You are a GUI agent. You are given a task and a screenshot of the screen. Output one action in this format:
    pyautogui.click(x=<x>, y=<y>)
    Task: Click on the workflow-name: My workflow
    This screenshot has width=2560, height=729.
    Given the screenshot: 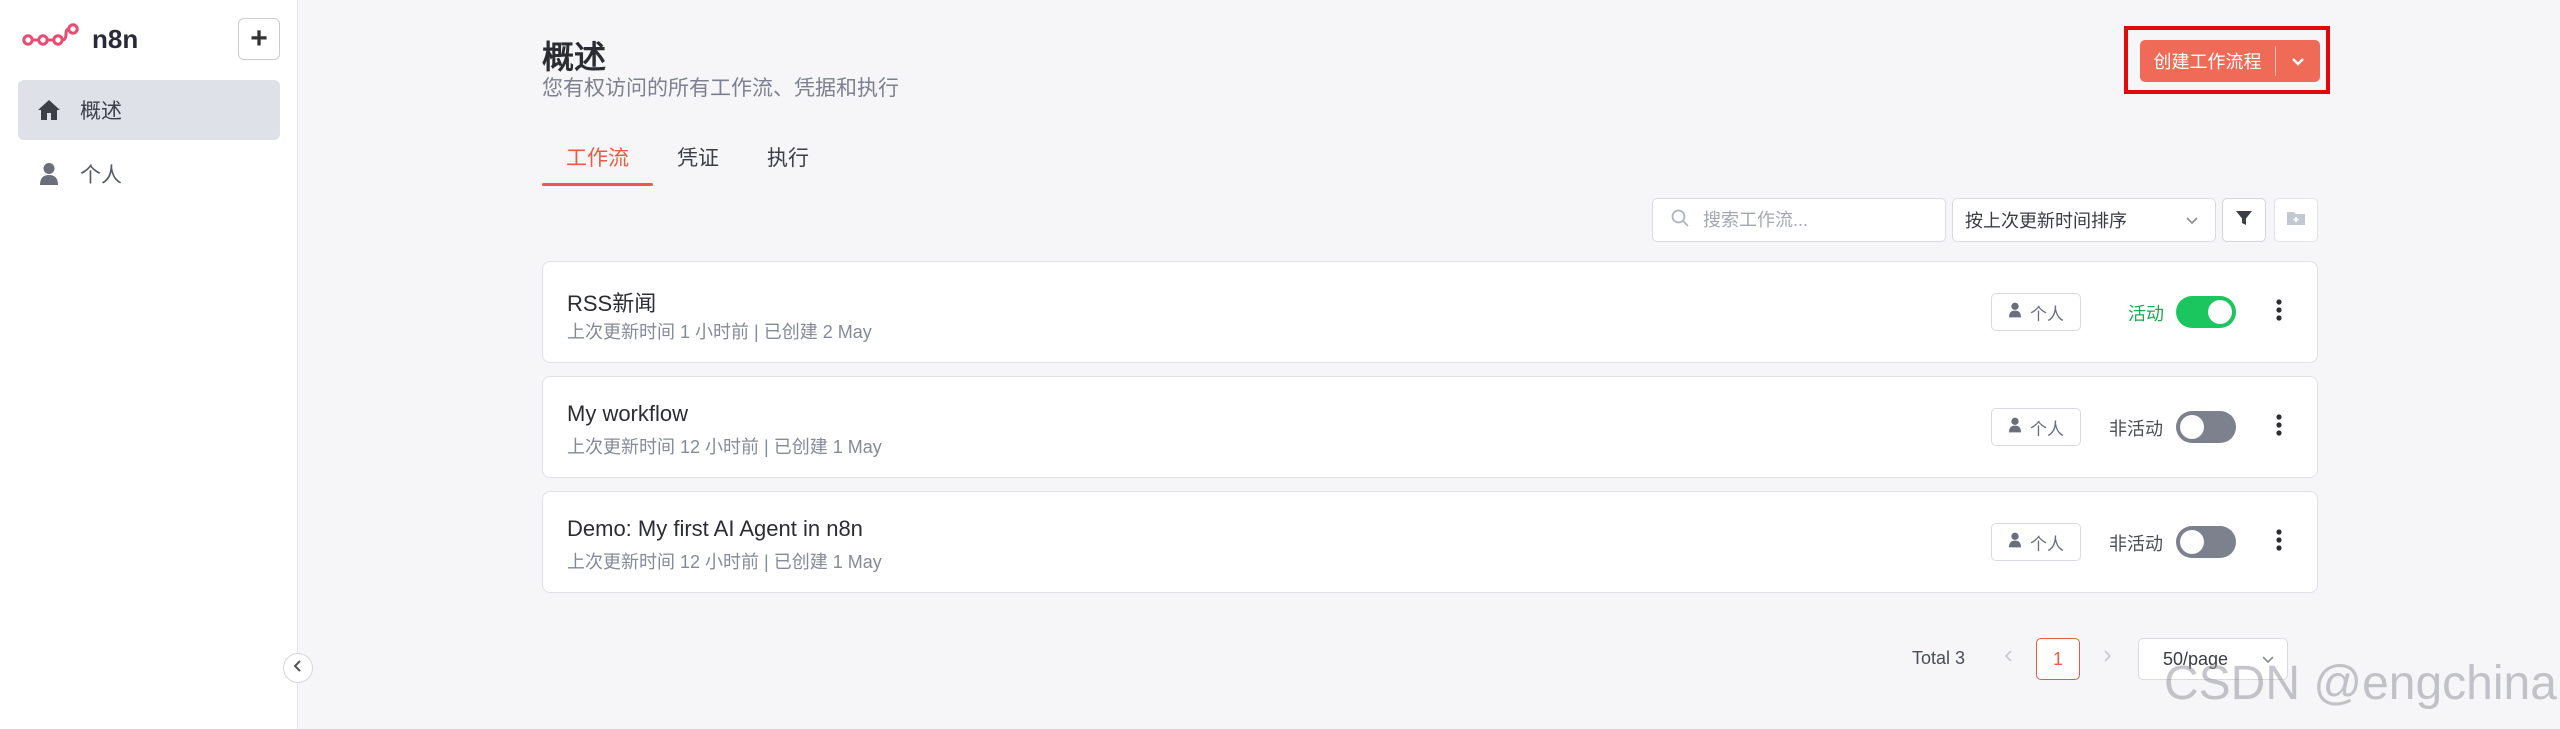 What is the action you would take?
    pyautogui.click(x=627, y=414)
    